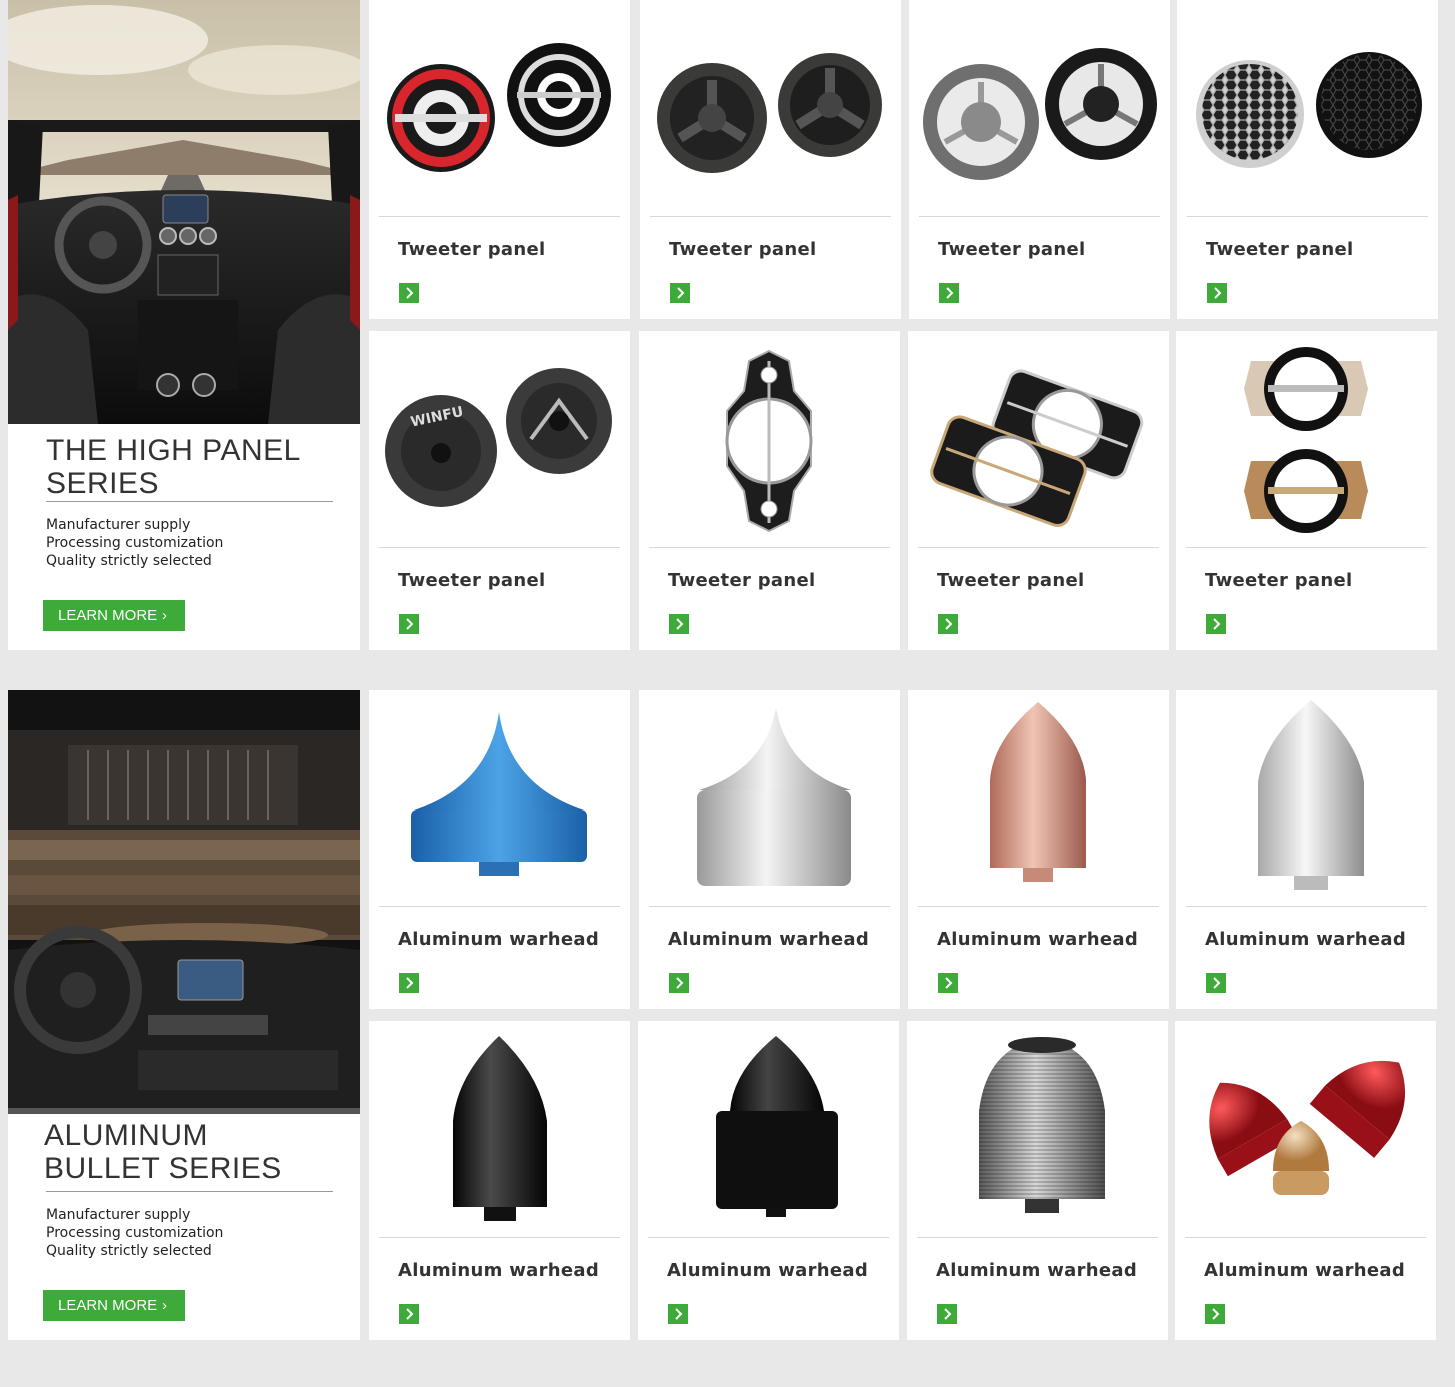  Describe the element at coordinates (1039, 105) in the screenshot. I see `silver-spoke-tweeter-panel-icon` at that location.